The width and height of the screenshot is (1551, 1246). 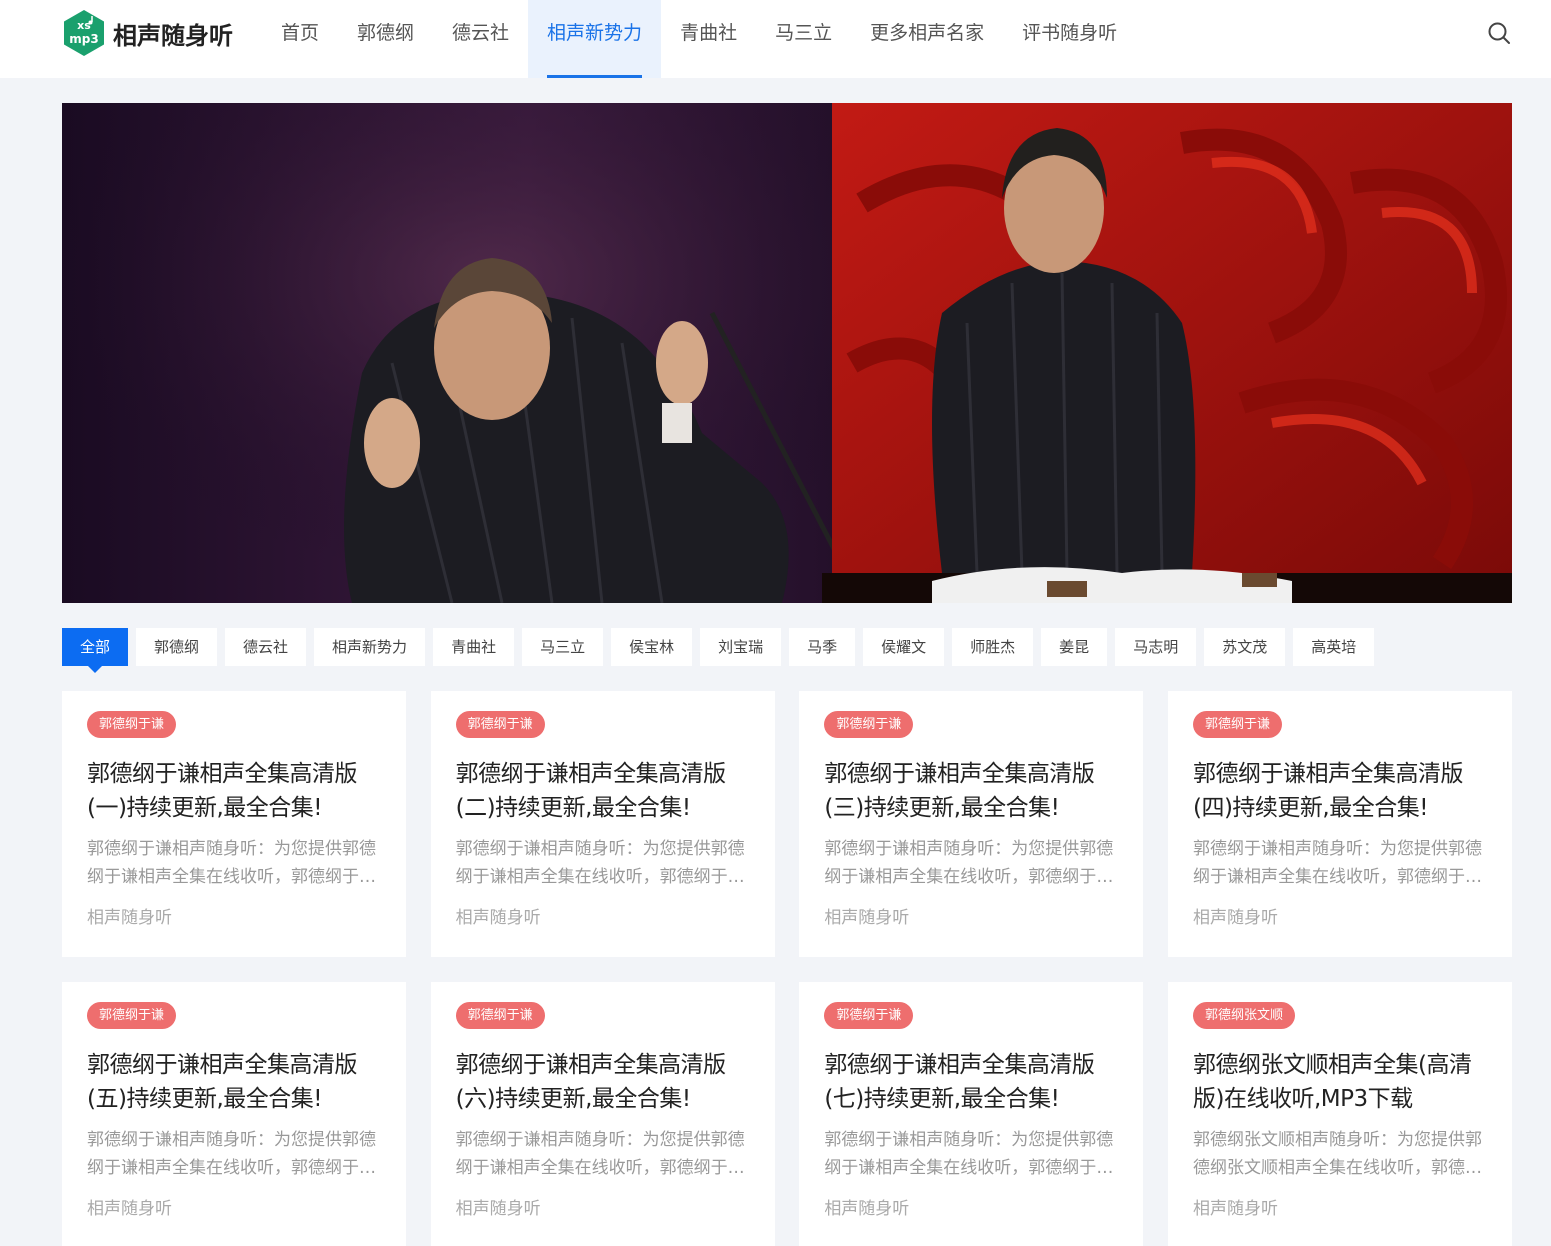 What do you see at coordinates (84, 25) in the screenshot?
I see `logo-top-text: xs` at bounding box center [84, 25].